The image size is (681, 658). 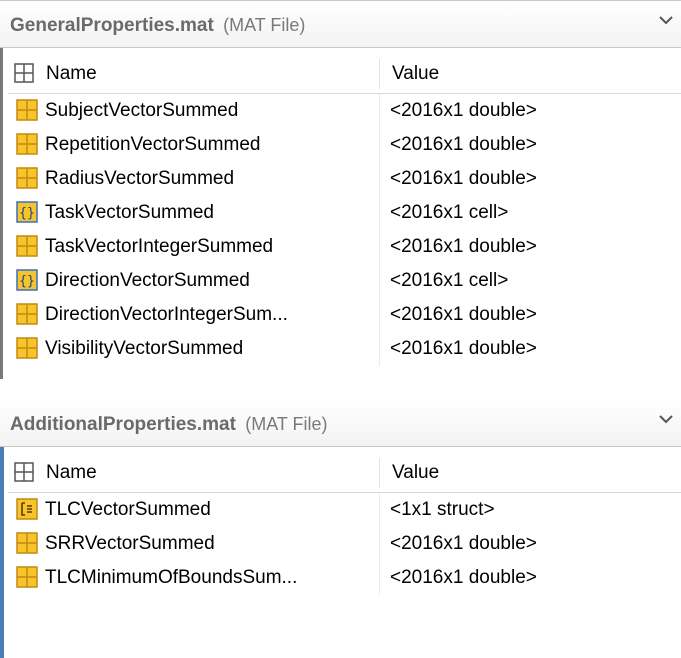 What do you see at coordinates (344, 213) in the screenshot?
I see `table-row: {} TaskVectorSummed <2016x1 cell>` at bounding box center [344, 213].